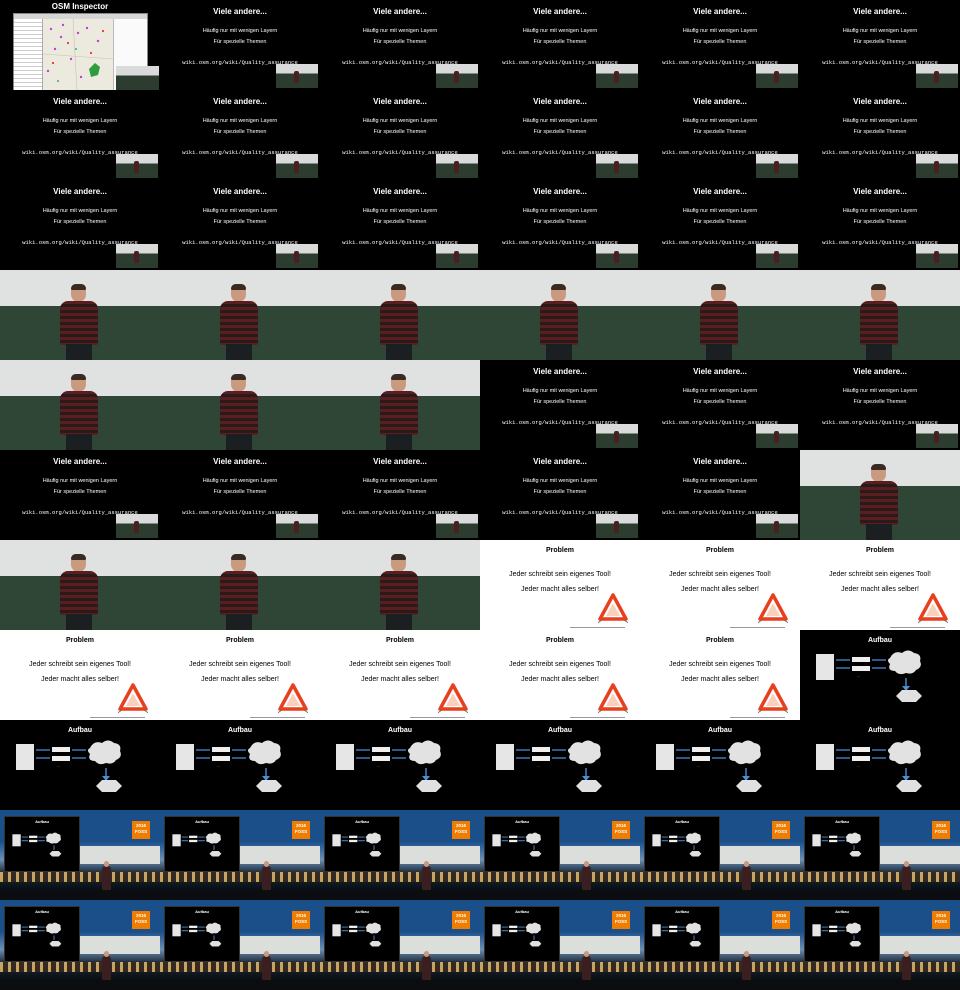  I want to click on slide-title: Problem, so click(719, 550).